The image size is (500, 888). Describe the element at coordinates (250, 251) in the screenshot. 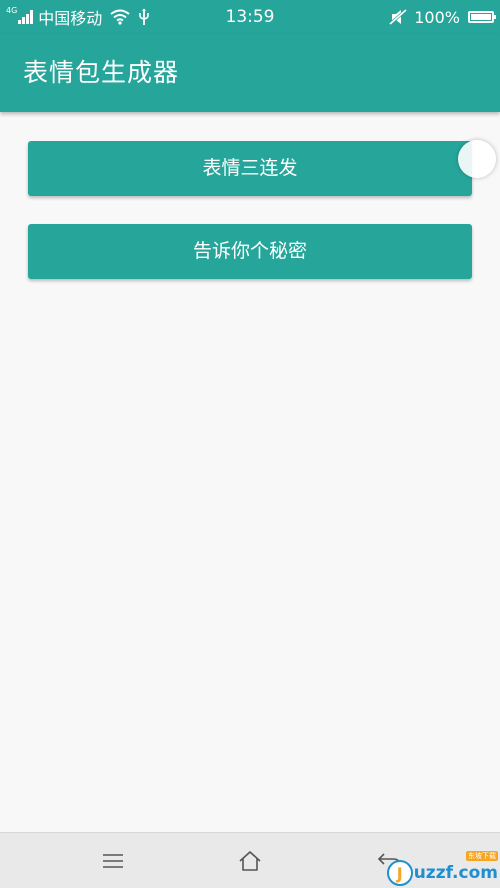

I see `tell-secret-button: 告诉你个秘密` at that location.